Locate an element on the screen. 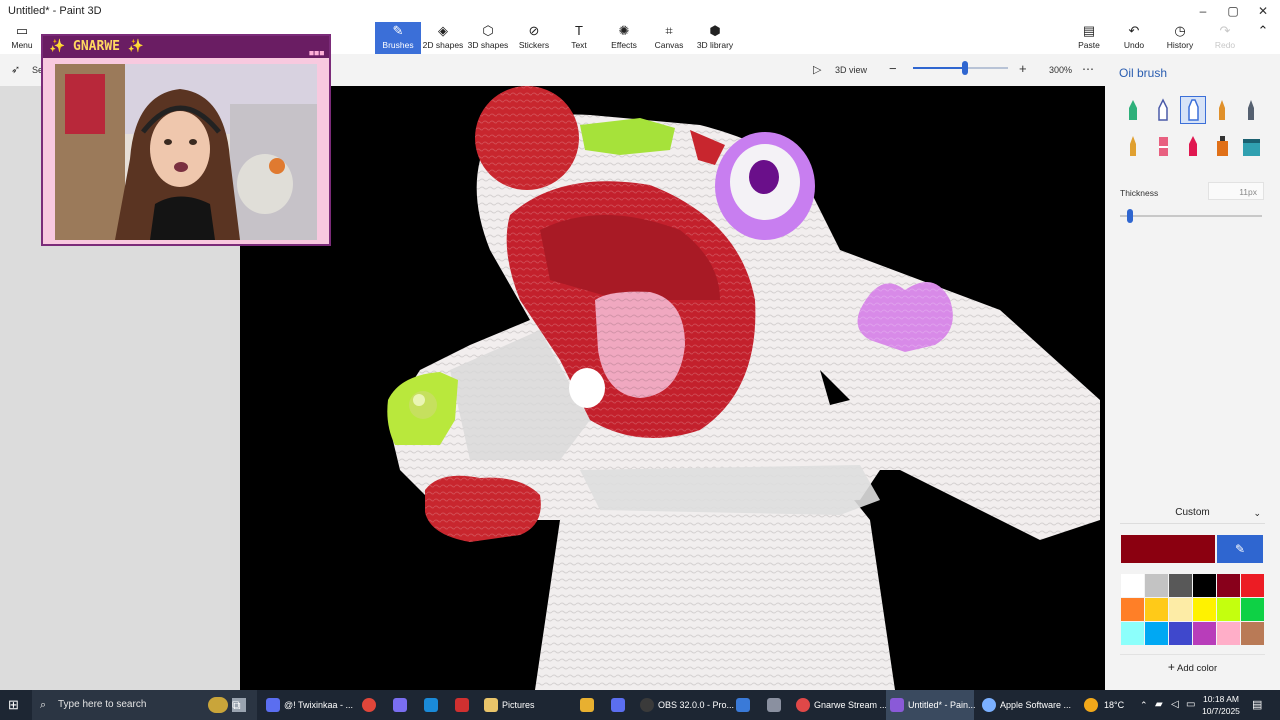 Image resolution: width=1280 pixels, height=720 pixels. brush-fill is located at coordinates (1251, 146).